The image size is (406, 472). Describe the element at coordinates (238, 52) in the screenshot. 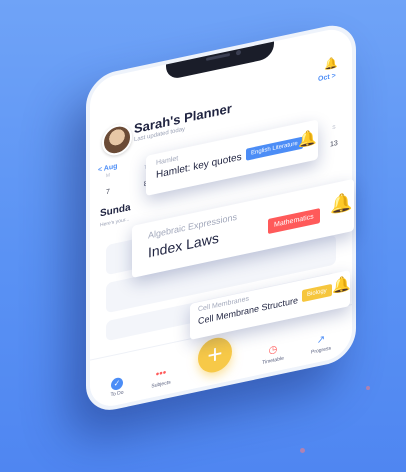

I see `camera` at that location.